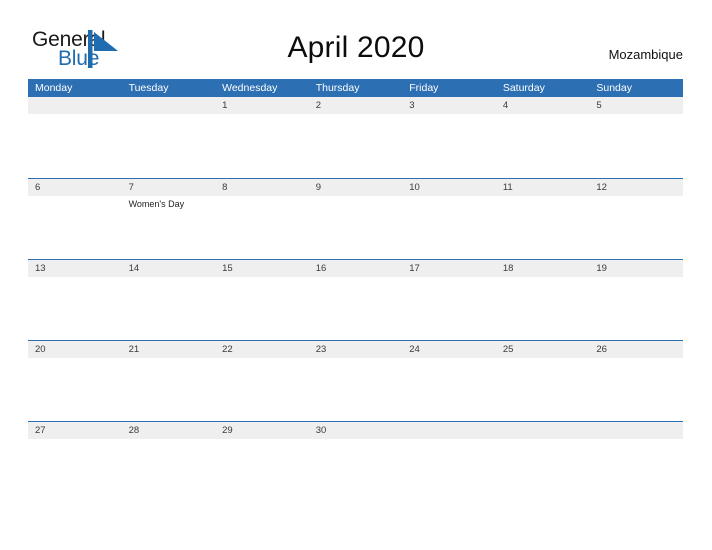 This screenshot has height=550, width=712. Describe the element at coordinates (543, 300) in the screenshot. I see `day-cell: 18` at that location.